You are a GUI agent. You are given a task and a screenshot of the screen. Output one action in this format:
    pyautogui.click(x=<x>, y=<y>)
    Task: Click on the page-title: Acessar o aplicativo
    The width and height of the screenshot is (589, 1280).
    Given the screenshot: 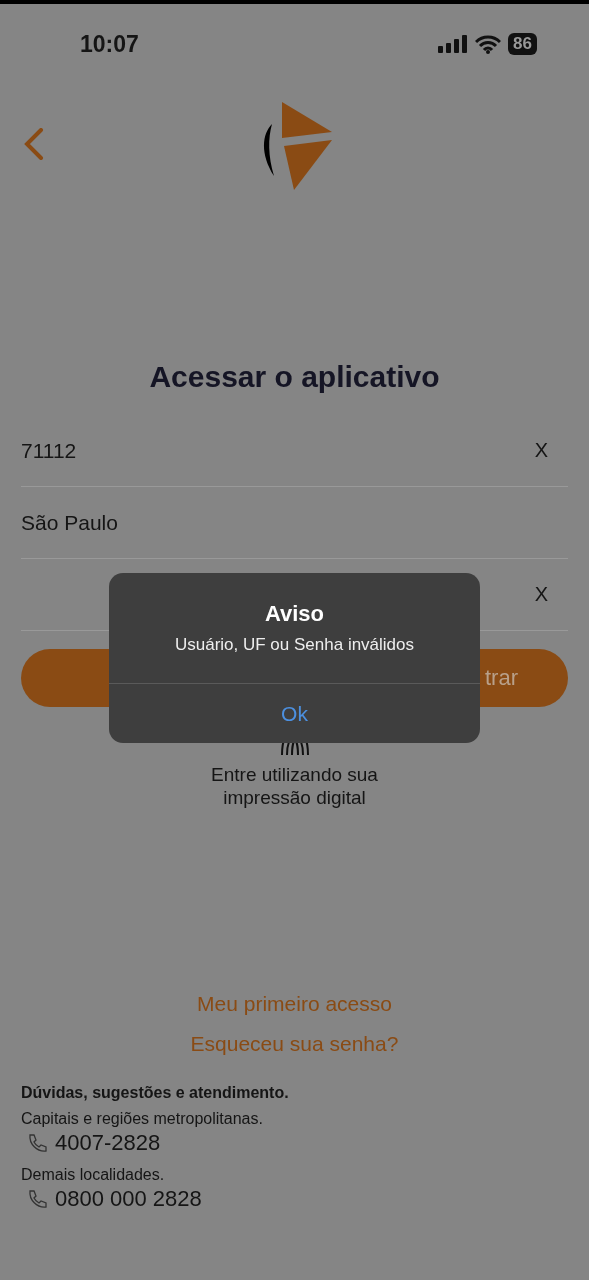 What is the action you would take?
    pyautogui.click(x=294, y=377)
    